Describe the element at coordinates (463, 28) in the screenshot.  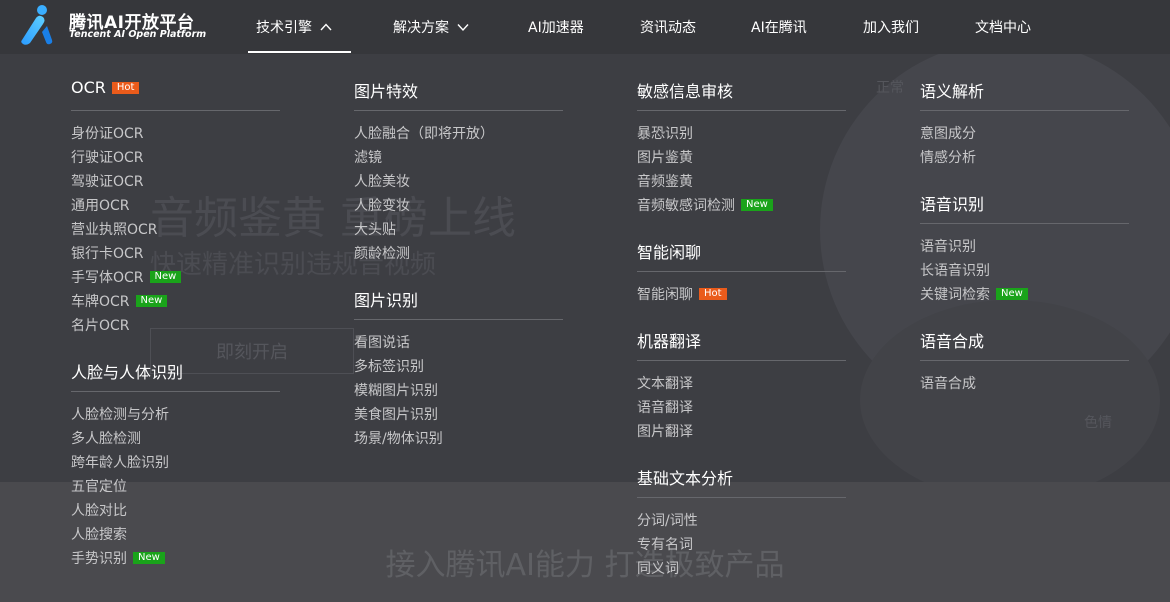
I see `chevron-down-icon` at that location.